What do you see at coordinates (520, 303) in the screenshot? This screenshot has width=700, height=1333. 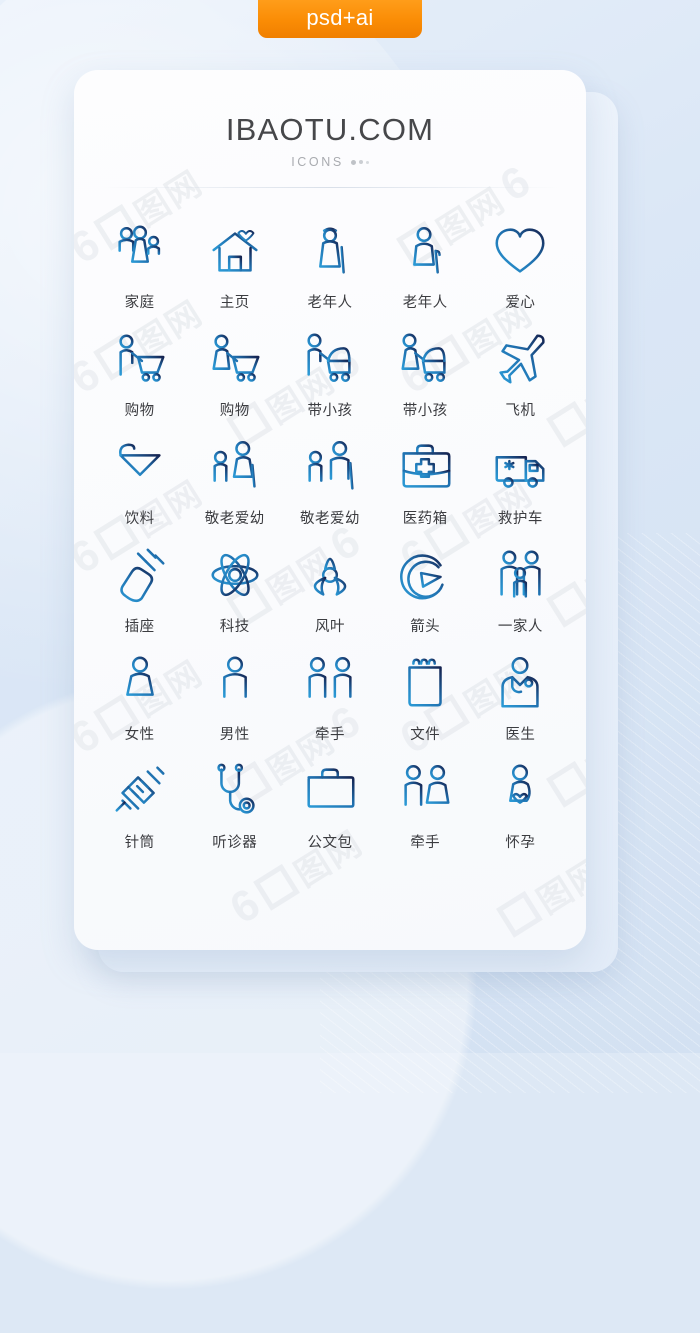 I see `icon-label: 爱心` at bounding box center [520, 303].